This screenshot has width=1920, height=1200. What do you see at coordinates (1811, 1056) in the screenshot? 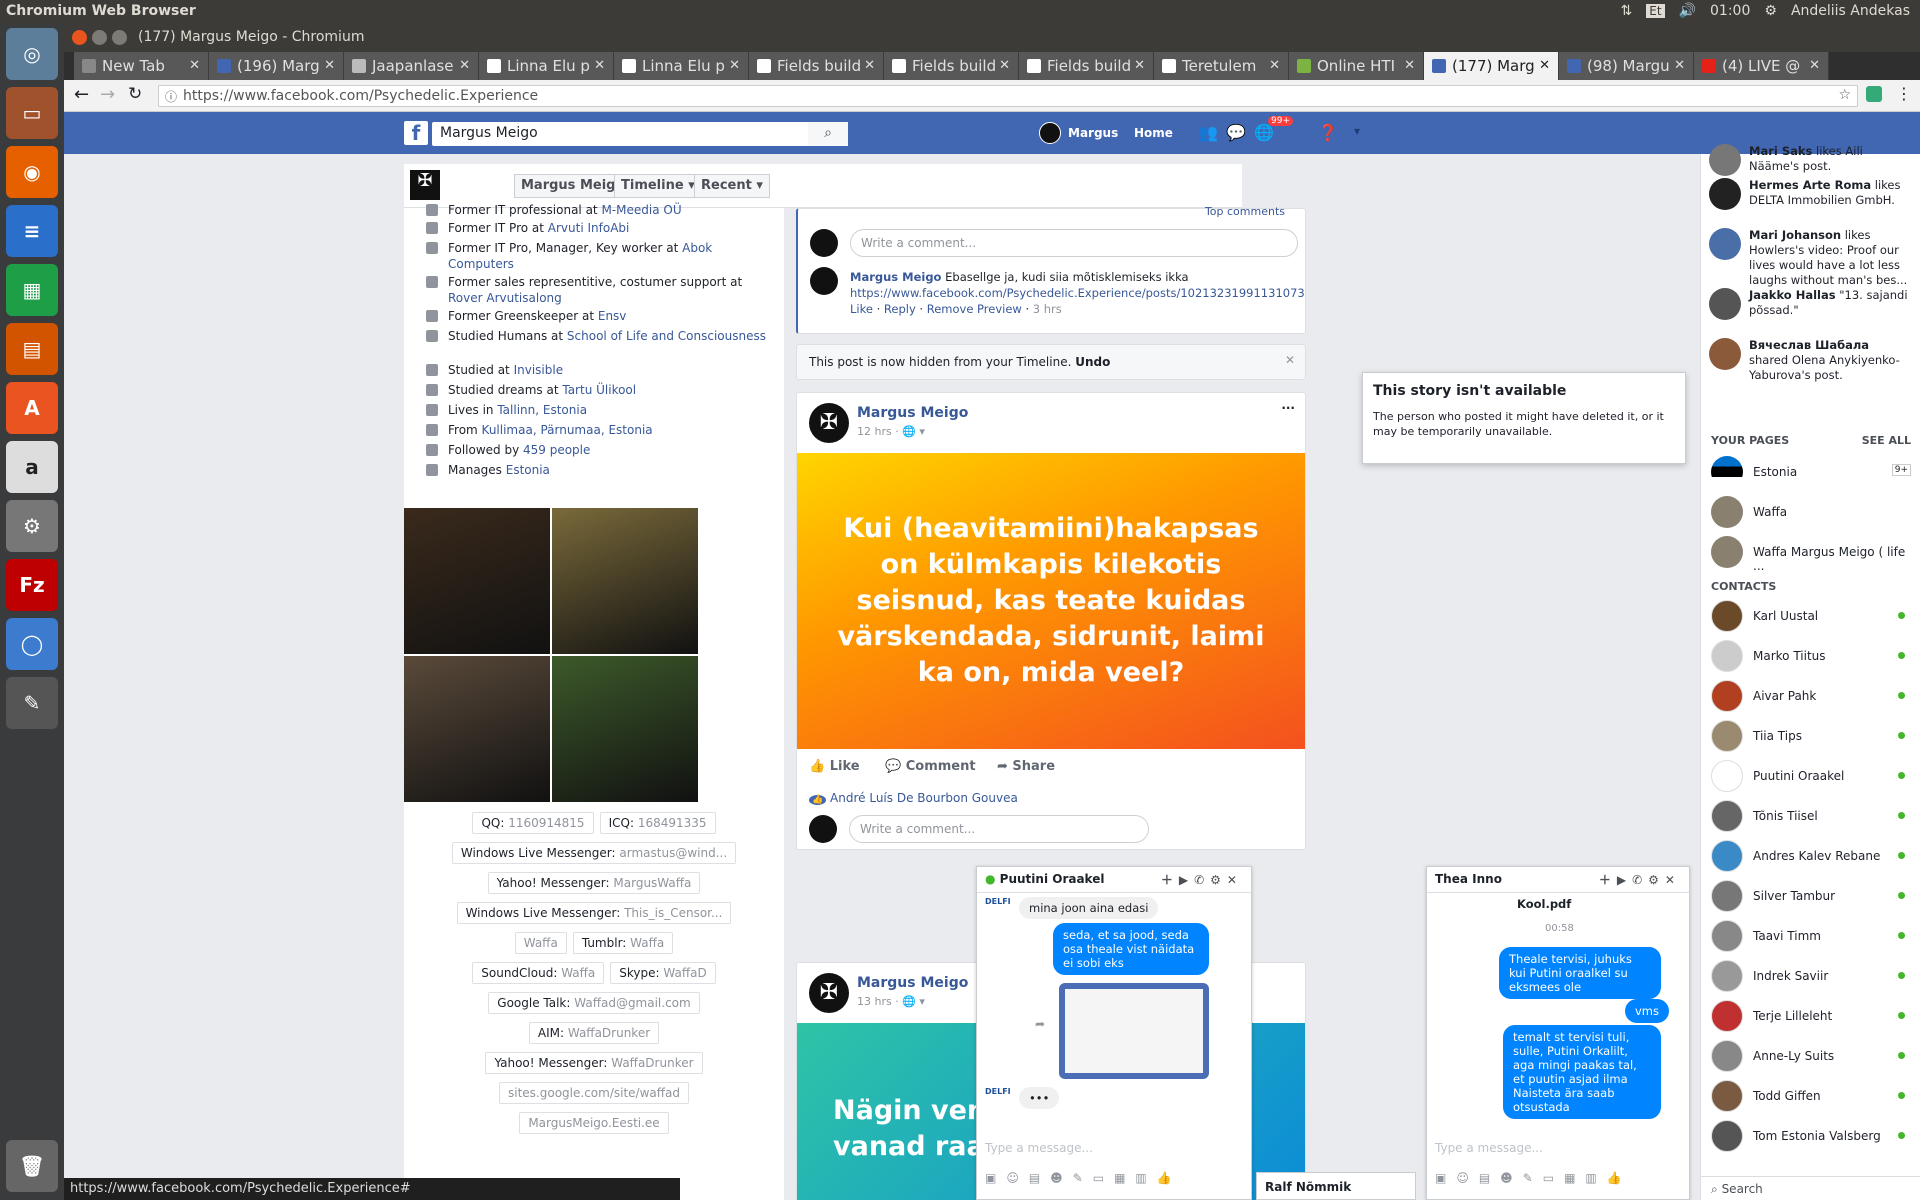
I see `contact-item: Anne-Ly Suits` at bounding box center [1811, 1056].